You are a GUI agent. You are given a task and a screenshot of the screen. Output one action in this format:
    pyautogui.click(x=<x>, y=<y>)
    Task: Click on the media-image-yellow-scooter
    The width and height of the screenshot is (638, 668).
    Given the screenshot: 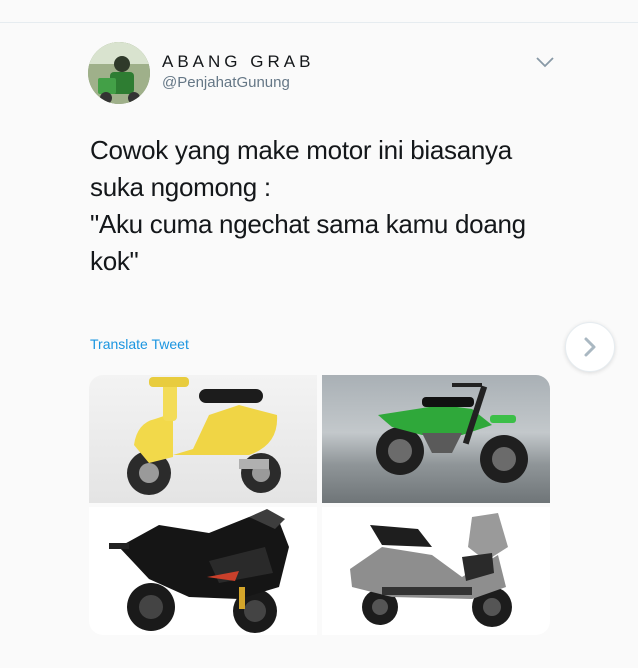 What is the action you would take?
    pyautogui.click(x=203, y=439)
    